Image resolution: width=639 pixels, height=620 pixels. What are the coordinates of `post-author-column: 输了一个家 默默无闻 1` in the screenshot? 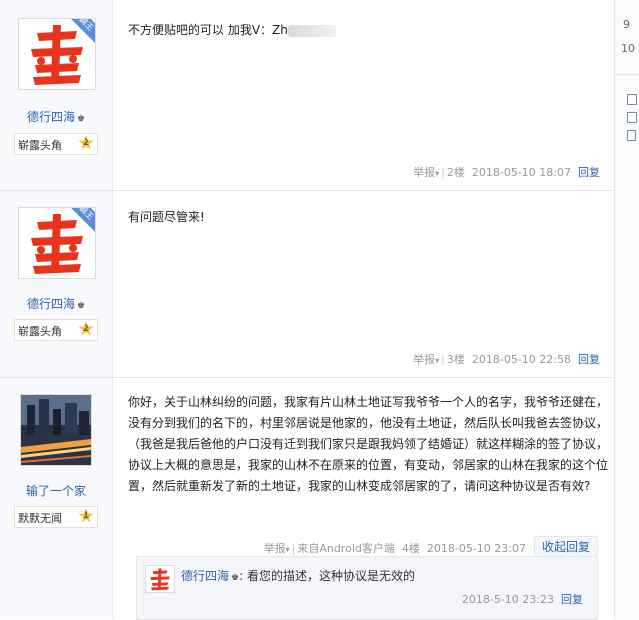 It's located at (56, 498).